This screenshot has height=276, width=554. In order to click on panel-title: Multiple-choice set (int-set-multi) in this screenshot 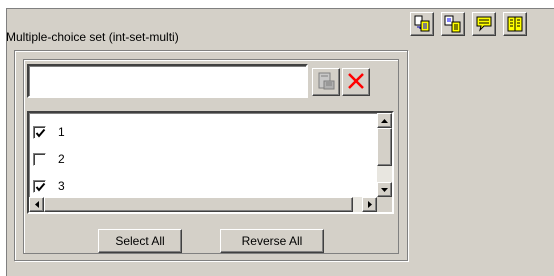, I will do `click(92, 37)`.